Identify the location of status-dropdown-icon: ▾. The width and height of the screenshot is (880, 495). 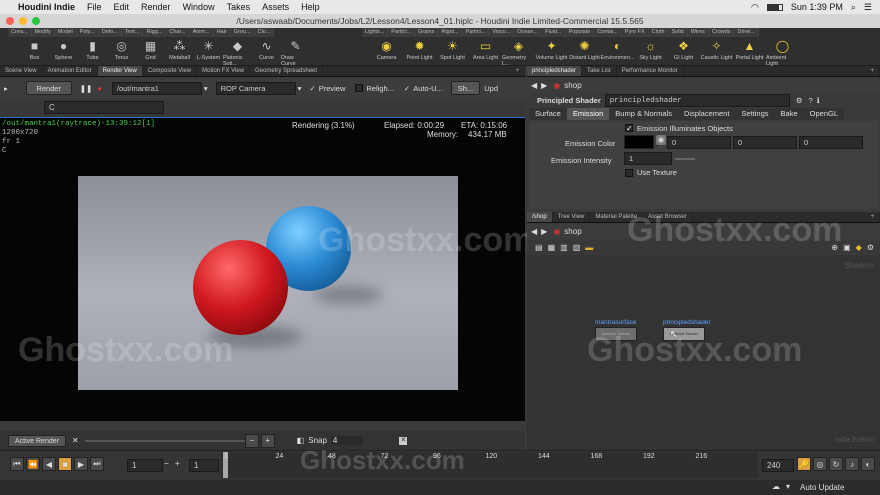
(788, 486).